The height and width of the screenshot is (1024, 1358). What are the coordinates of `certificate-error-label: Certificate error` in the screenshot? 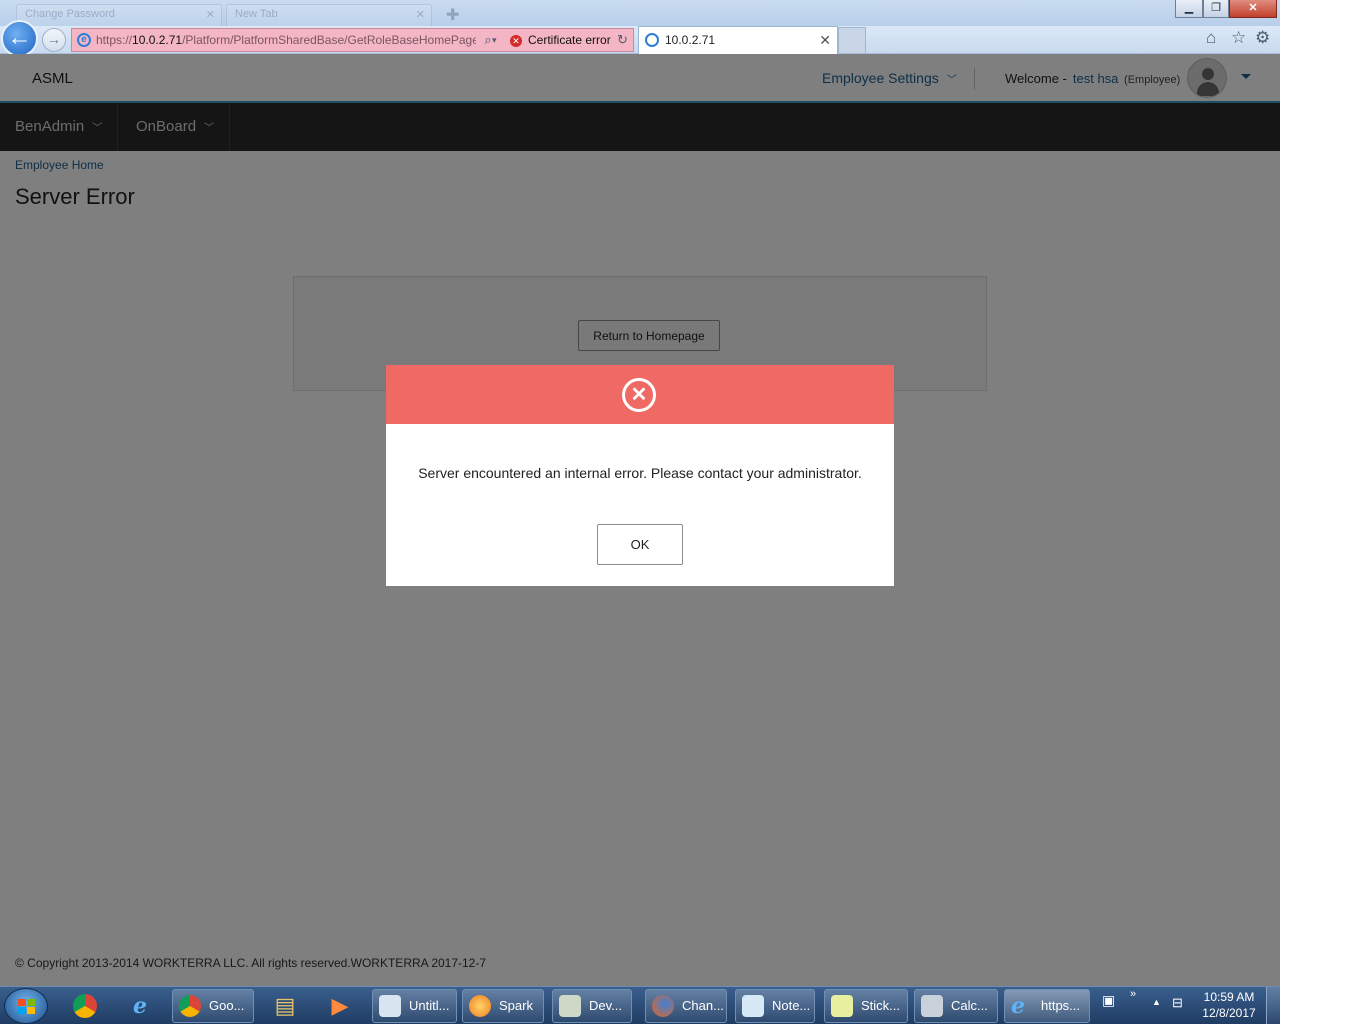 It's located at (569, 40).